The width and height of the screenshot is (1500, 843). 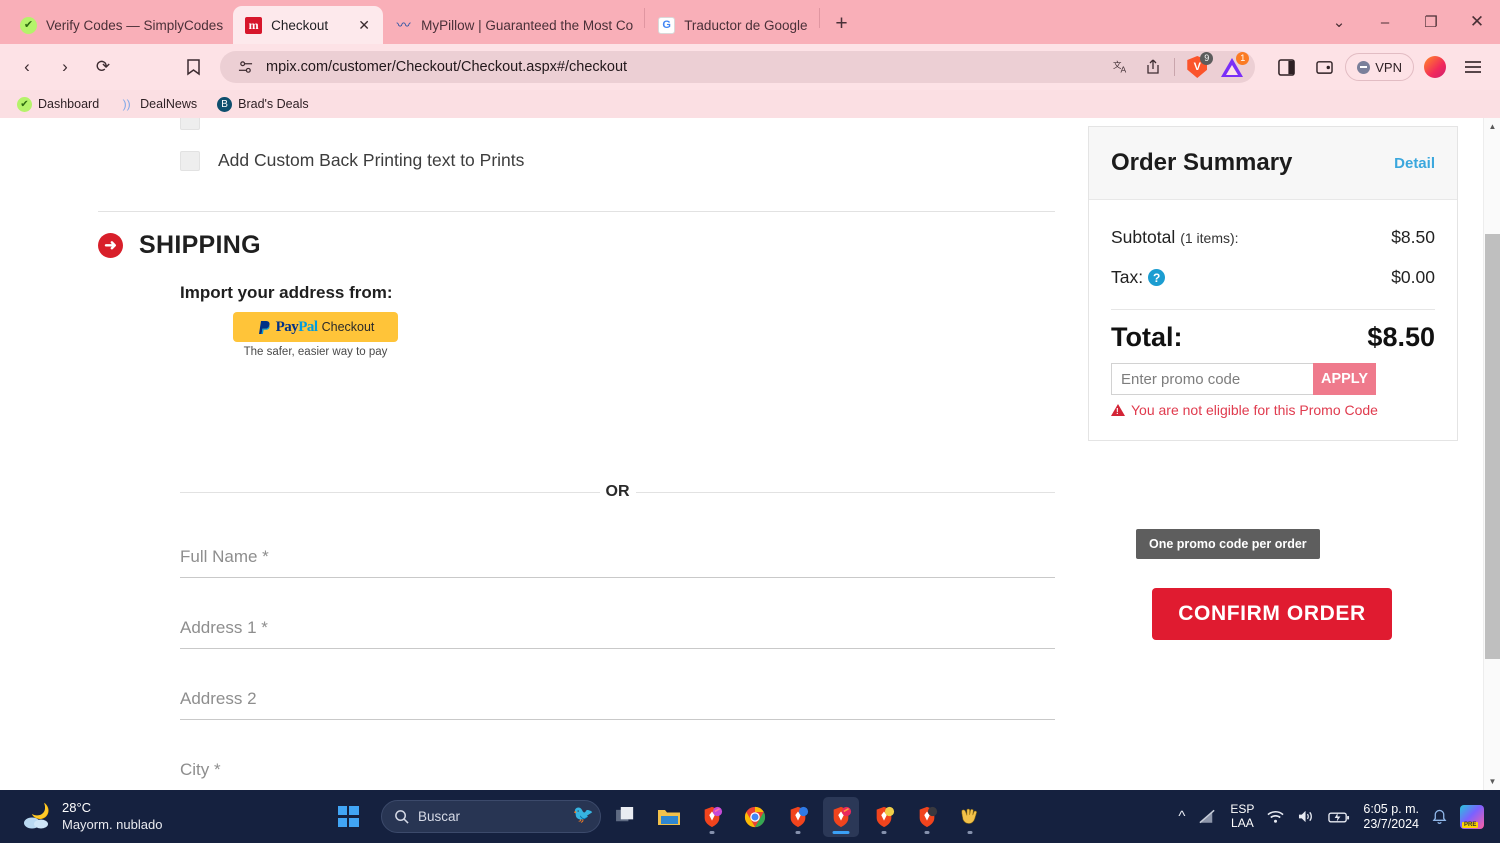 I want to click on vpn-toggle-icon, so click(x=1364, y=67).